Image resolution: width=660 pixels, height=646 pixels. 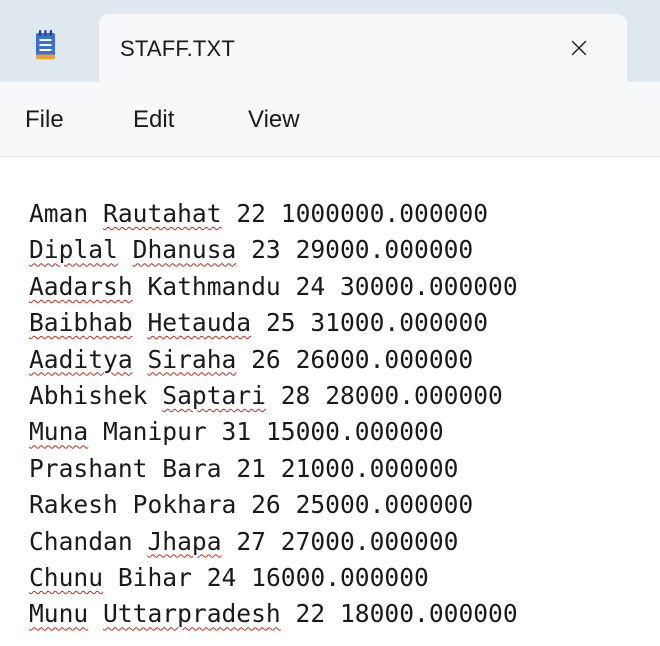 I want to click on close-icon, so click(x=579, y=48).